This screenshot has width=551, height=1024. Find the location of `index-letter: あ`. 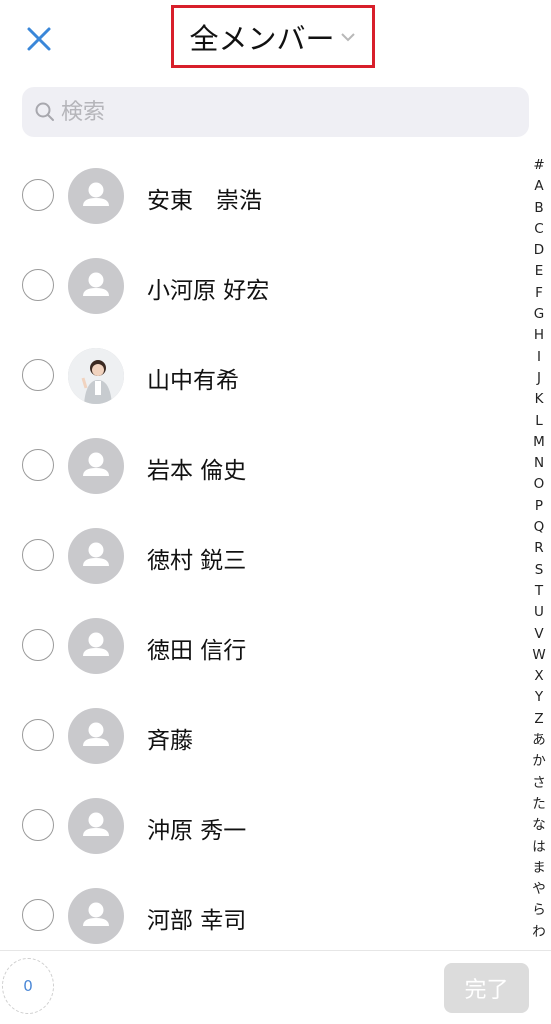

index-letter: あ is located at coordinates (539, 740).